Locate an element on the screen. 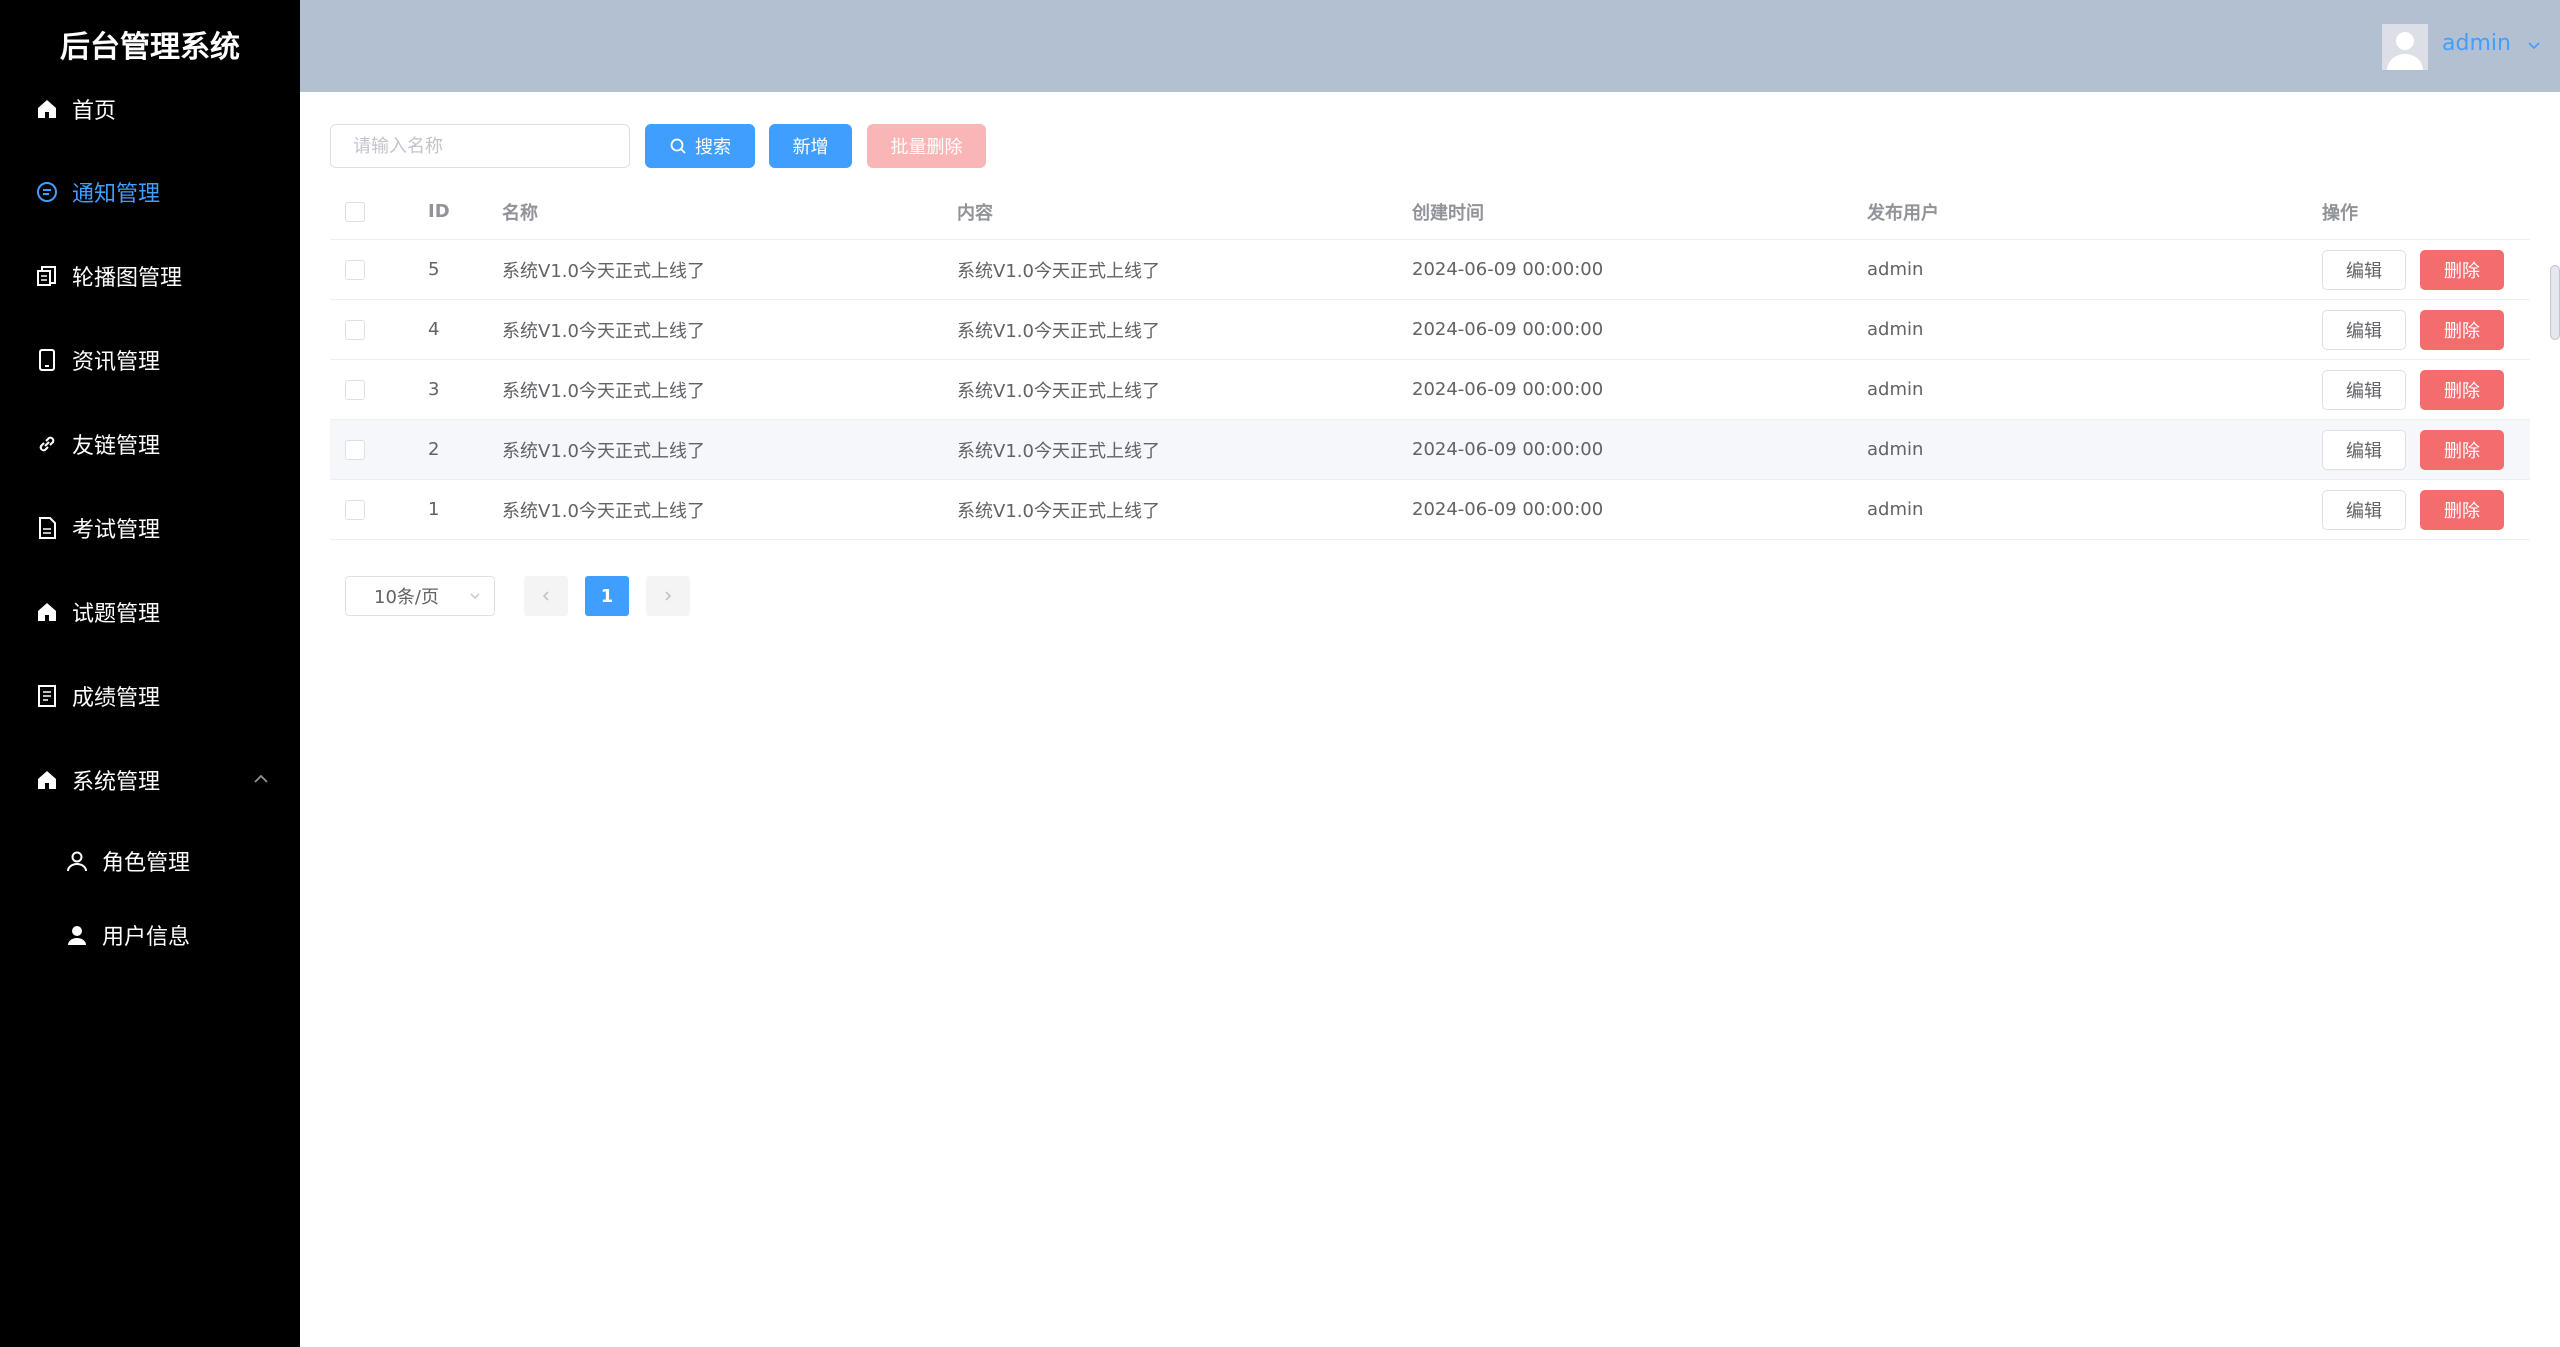  sidebar-item-label: 角色管理 is located at coordinates (146, 863).